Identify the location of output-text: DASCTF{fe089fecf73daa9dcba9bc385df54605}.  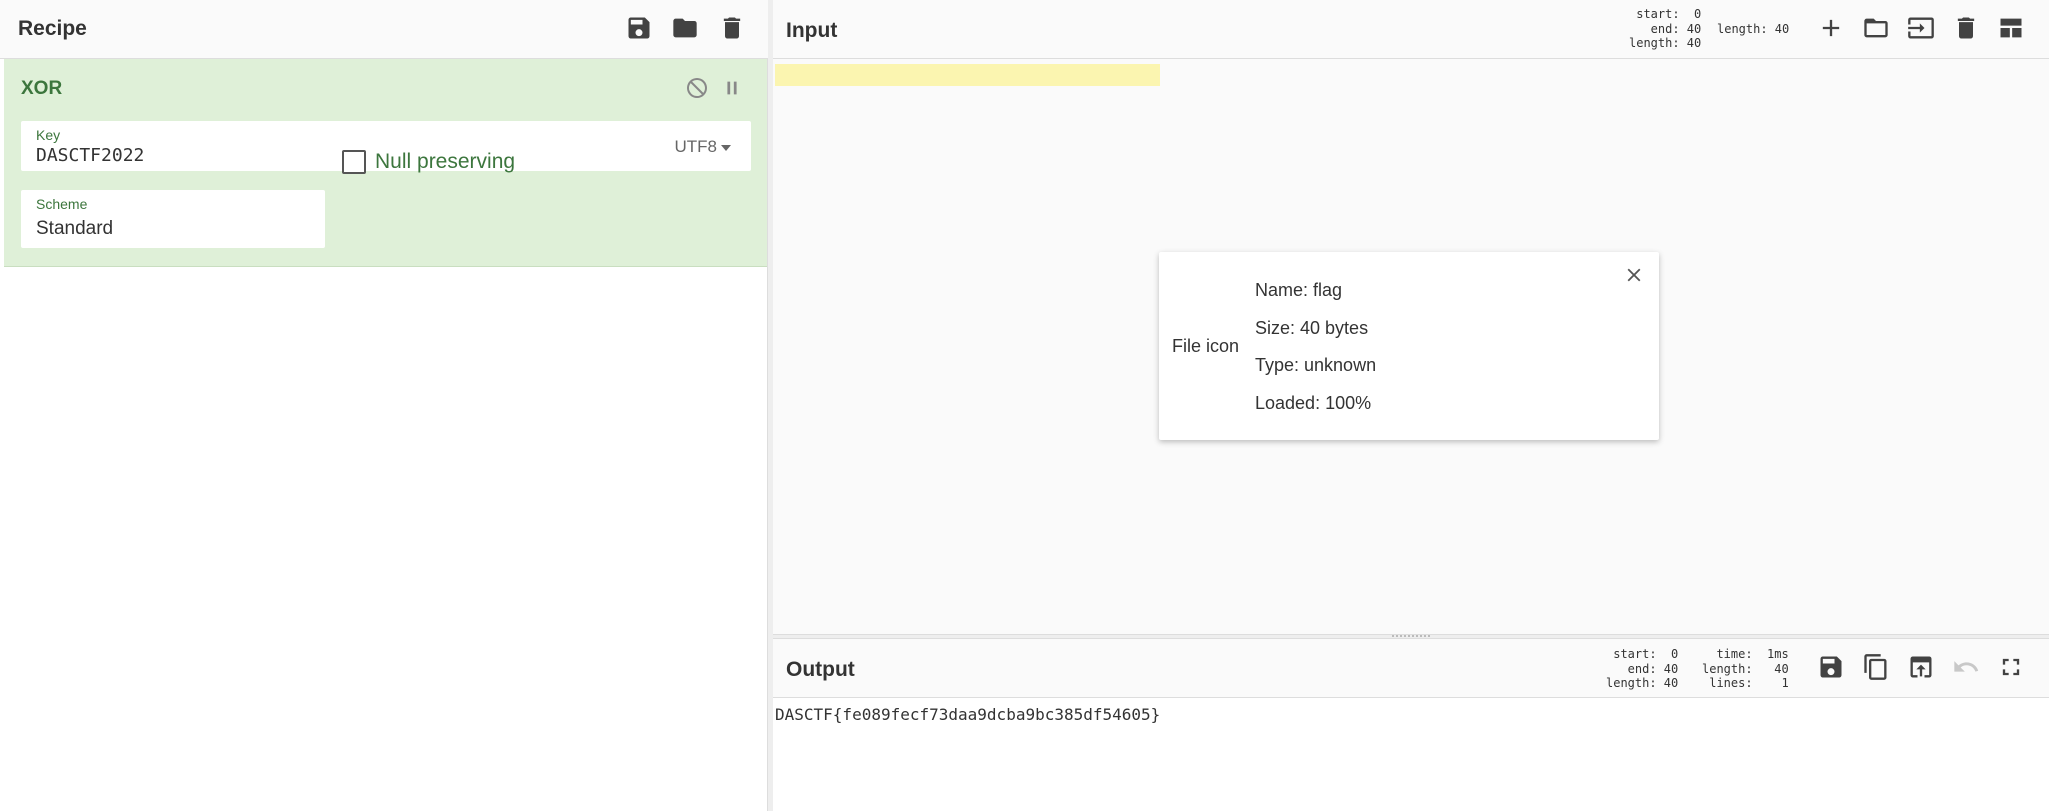
(967, 714).